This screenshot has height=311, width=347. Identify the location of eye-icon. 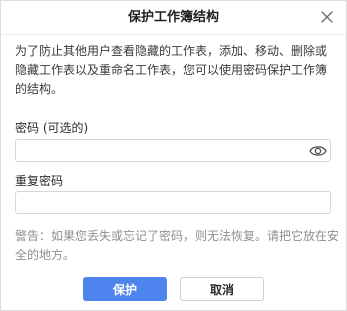
(318, 150).